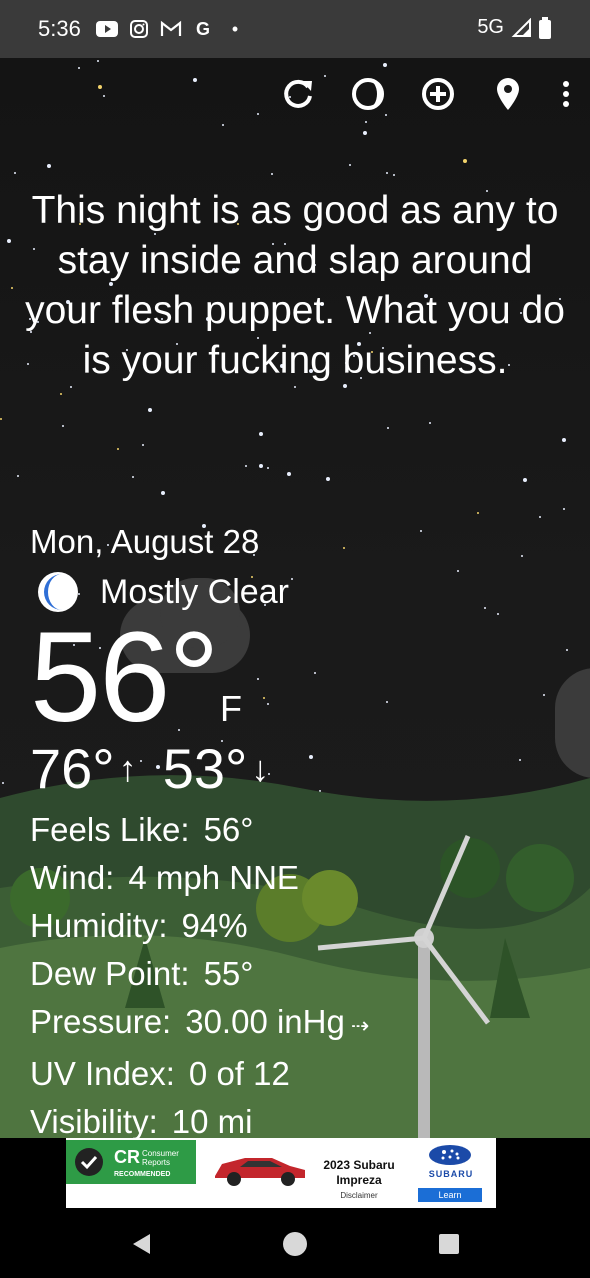 This screenshot has height=1278, width=590. Describe the element at coordinates (368, 94) in the screenshot. I see `moon-phase-icon` at that location.